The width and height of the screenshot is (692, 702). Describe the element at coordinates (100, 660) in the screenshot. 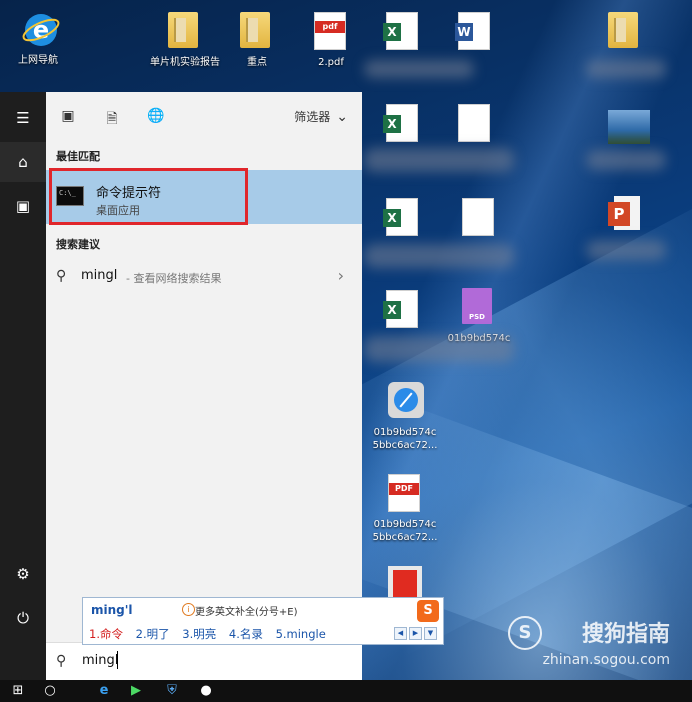

I see `search-input: mingl` at that location.